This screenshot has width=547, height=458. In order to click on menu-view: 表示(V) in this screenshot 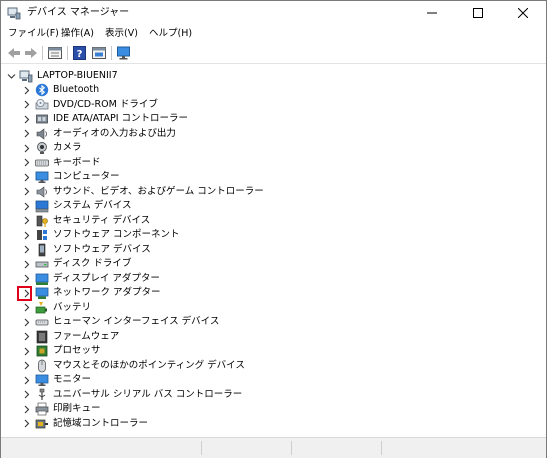, I will do `click(121, 34)`.